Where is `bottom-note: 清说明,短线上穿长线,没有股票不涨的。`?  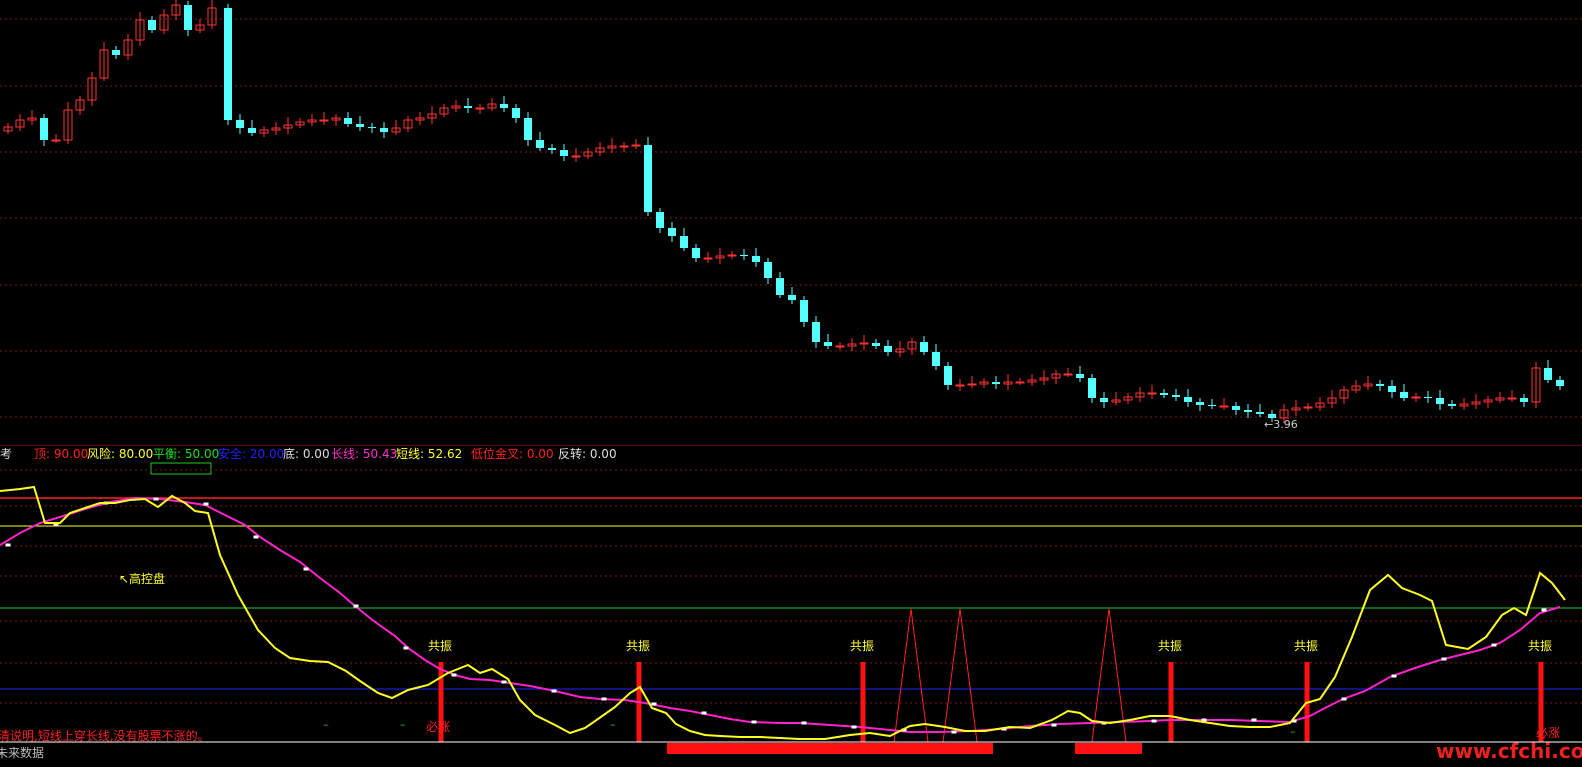
bottom-note: 清说明,短线上穿长线,没有股票不涨的。 is located at coordinates (105, 735).